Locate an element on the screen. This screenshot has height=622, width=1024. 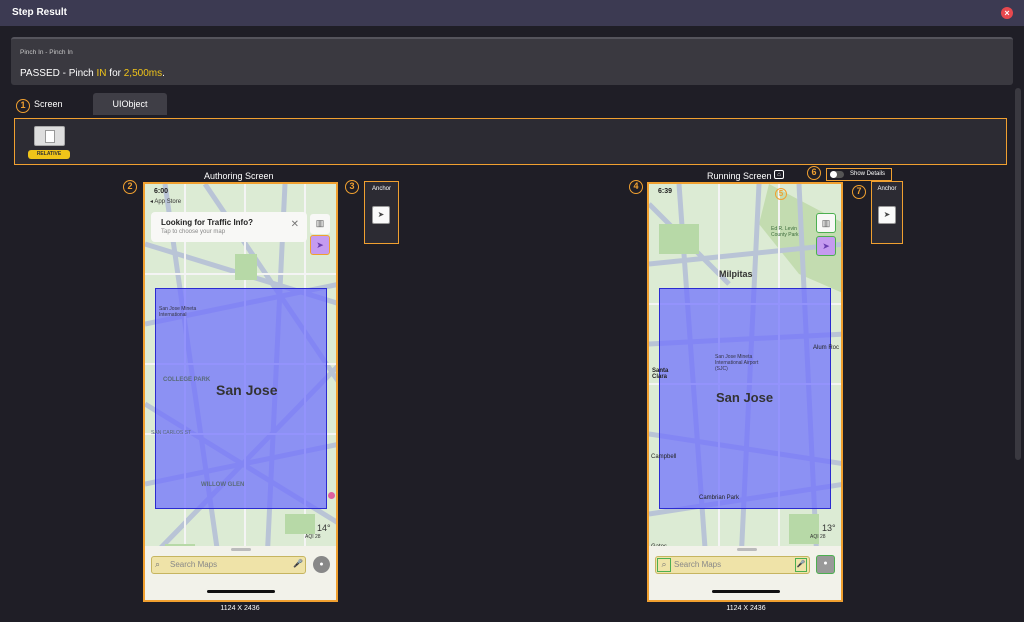
authoring-anchor-panel: Anchor ➤ is located at coordinates (381, 212).